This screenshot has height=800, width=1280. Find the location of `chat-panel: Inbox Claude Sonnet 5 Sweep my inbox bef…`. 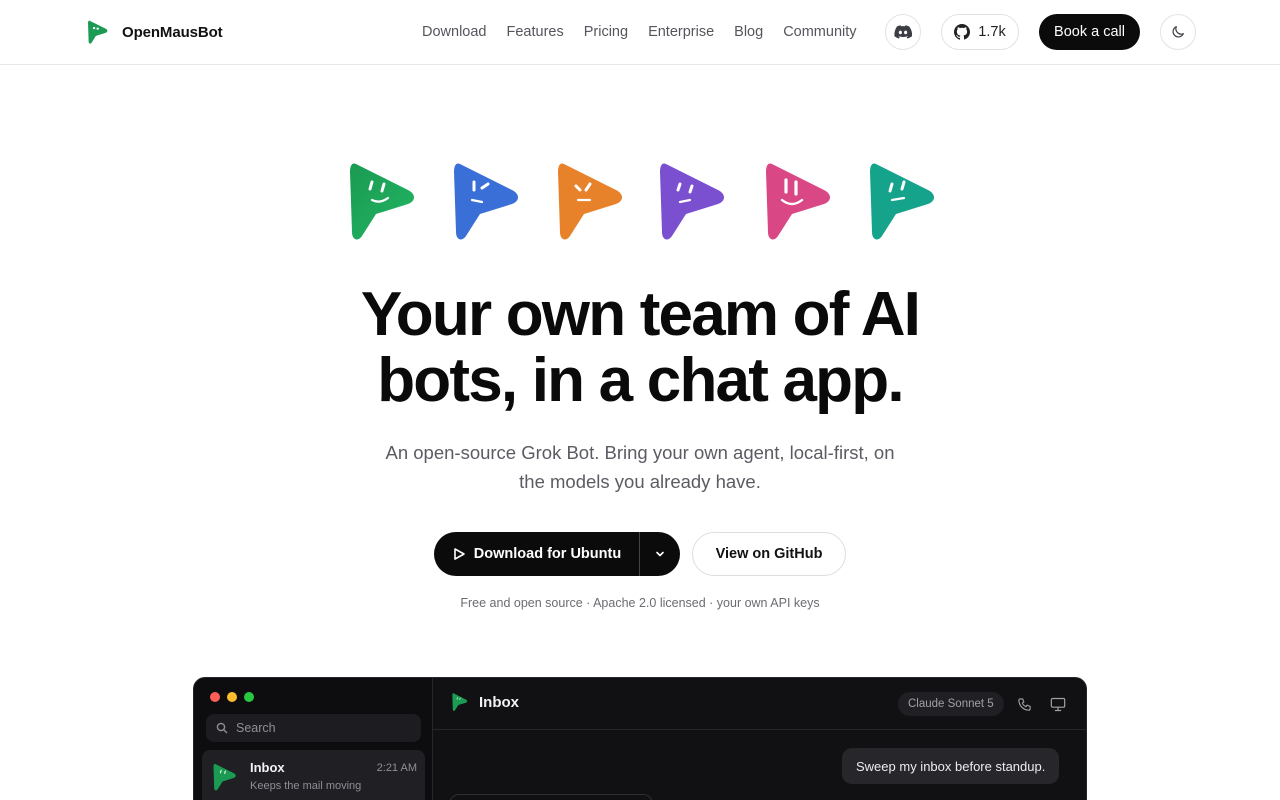

chat-panel: Inbox Claude Sonnet 5 Sweep my inbox bef… is located at coordinates (759, 739).